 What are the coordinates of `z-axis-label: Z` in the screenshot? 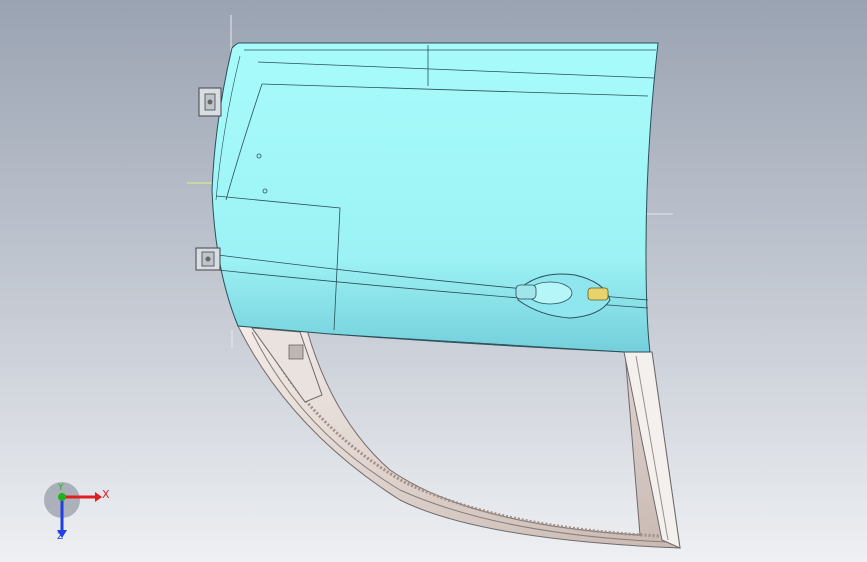 It's located at (60, 537).